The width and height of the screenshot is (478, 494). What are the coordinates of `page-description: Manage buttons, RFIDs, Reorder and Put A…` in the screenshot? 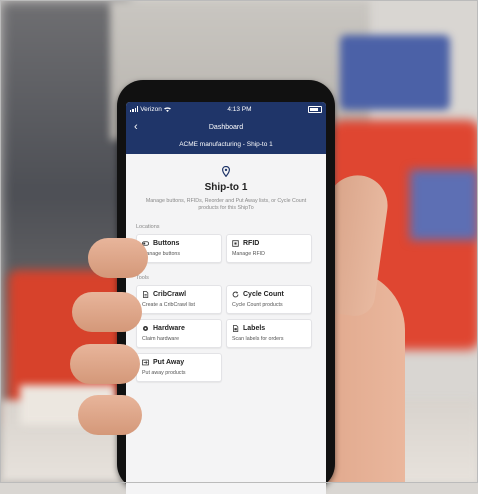 It's located at (226, 205).